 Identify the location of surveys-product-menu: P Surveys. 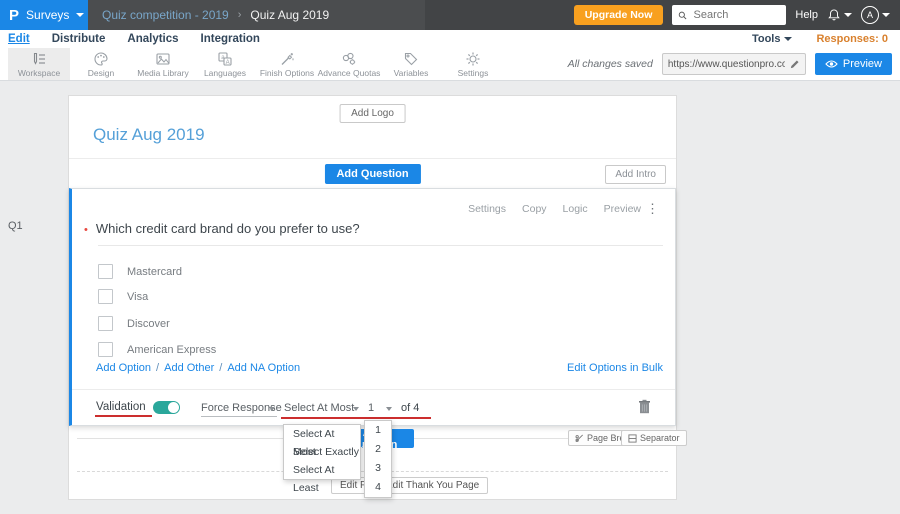
(44, 15).